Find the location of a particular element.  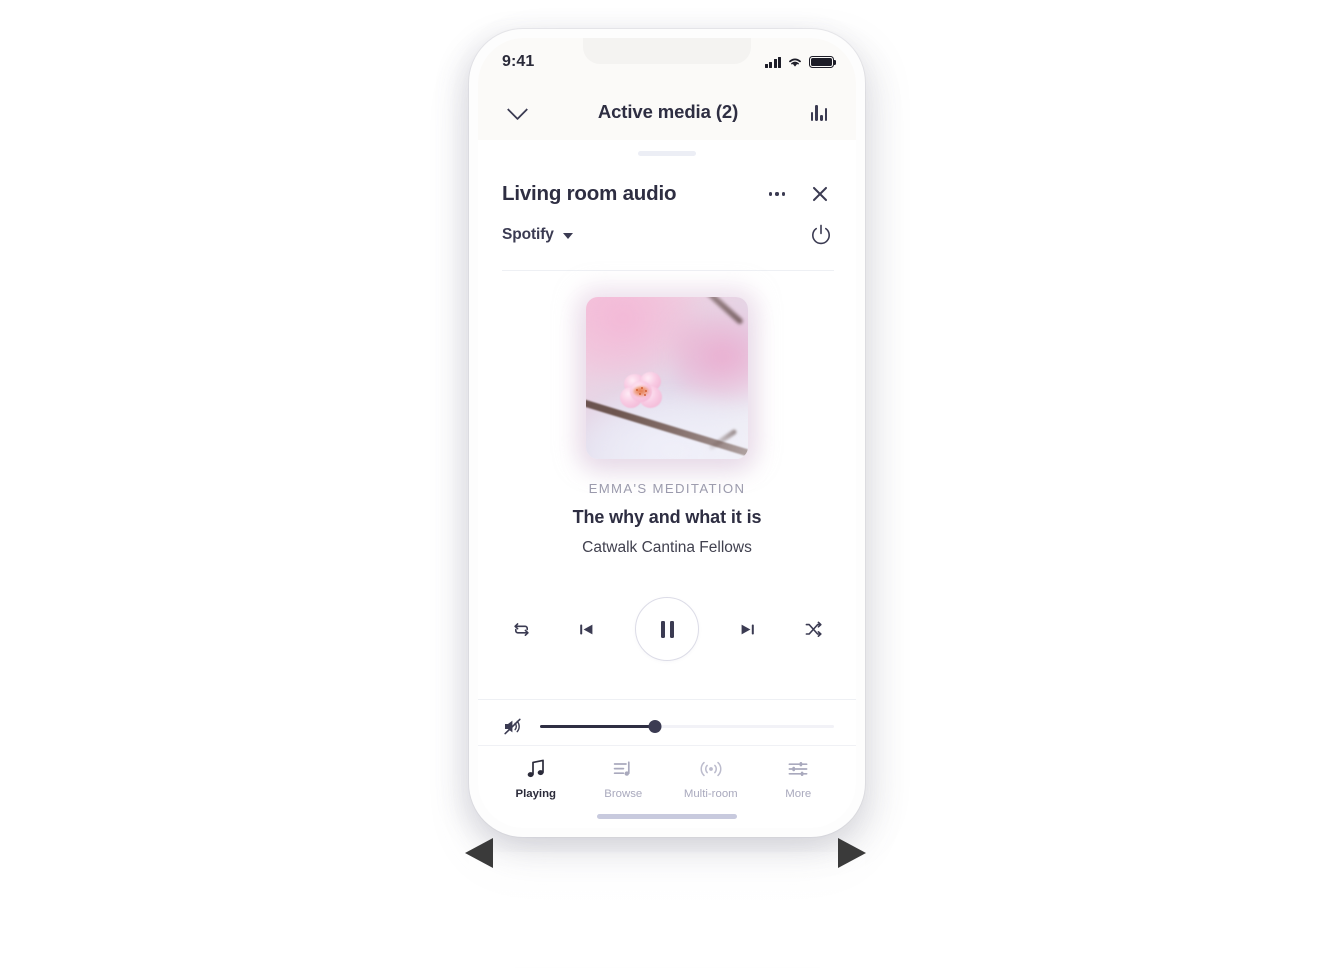

play-pause-button is located at coordinates (667, 629).